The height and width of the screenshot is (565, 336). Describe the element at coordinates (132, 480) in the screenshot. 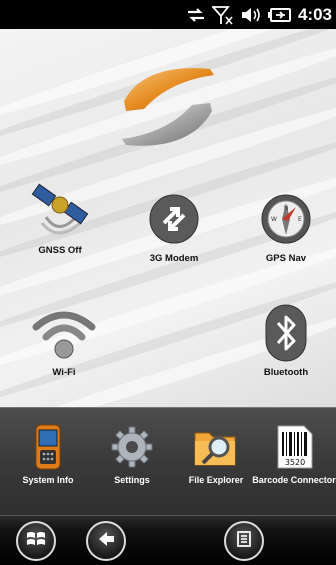

I see `dock-label: Settings` at that location.